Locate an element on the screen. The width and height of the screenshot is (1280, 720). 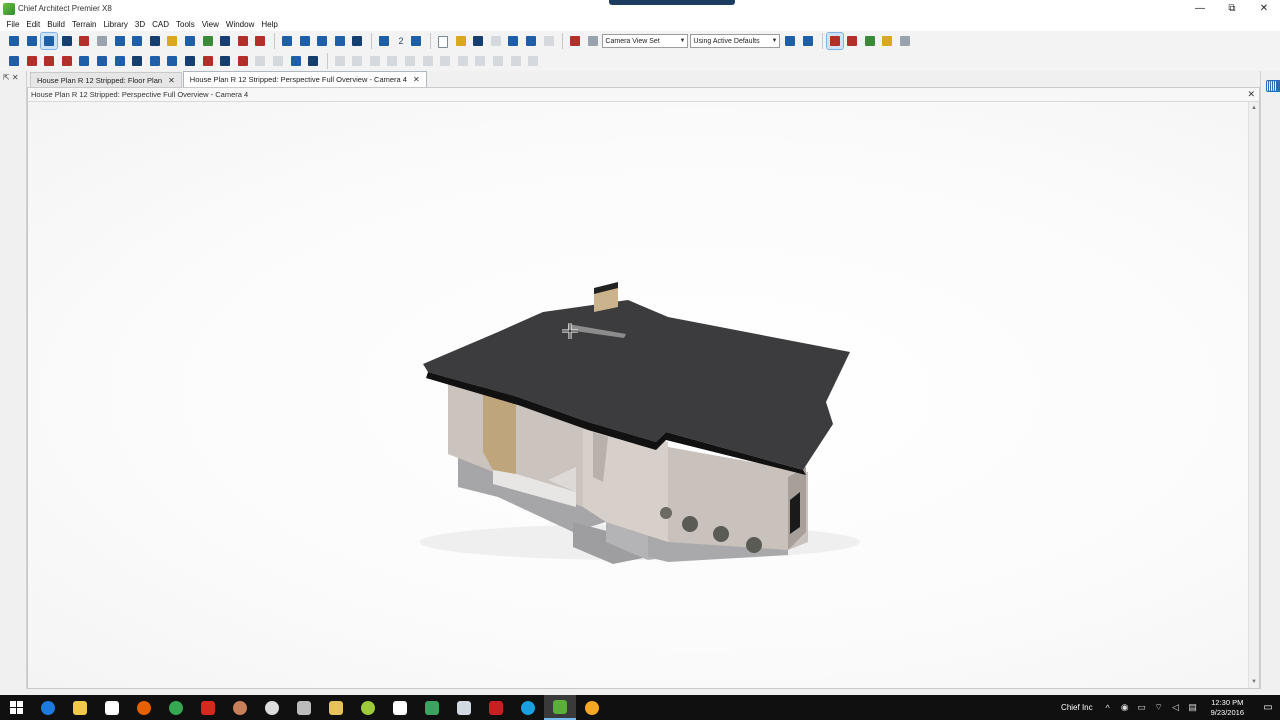
menu-library: Library is located at coordinates (115, 24).